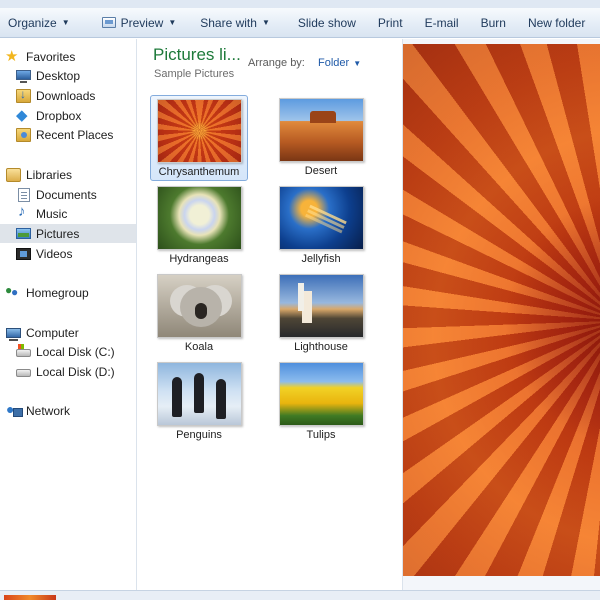 Image resolution: width=600 pixels, height=600 pixels. I want to click on email-button: E-mail, so click(442, 23).